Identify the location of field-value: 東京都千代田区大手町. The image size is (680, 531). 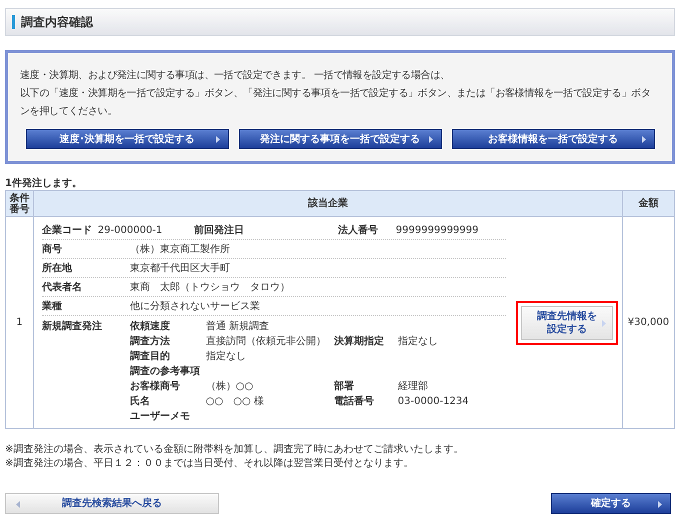
(180, 269).